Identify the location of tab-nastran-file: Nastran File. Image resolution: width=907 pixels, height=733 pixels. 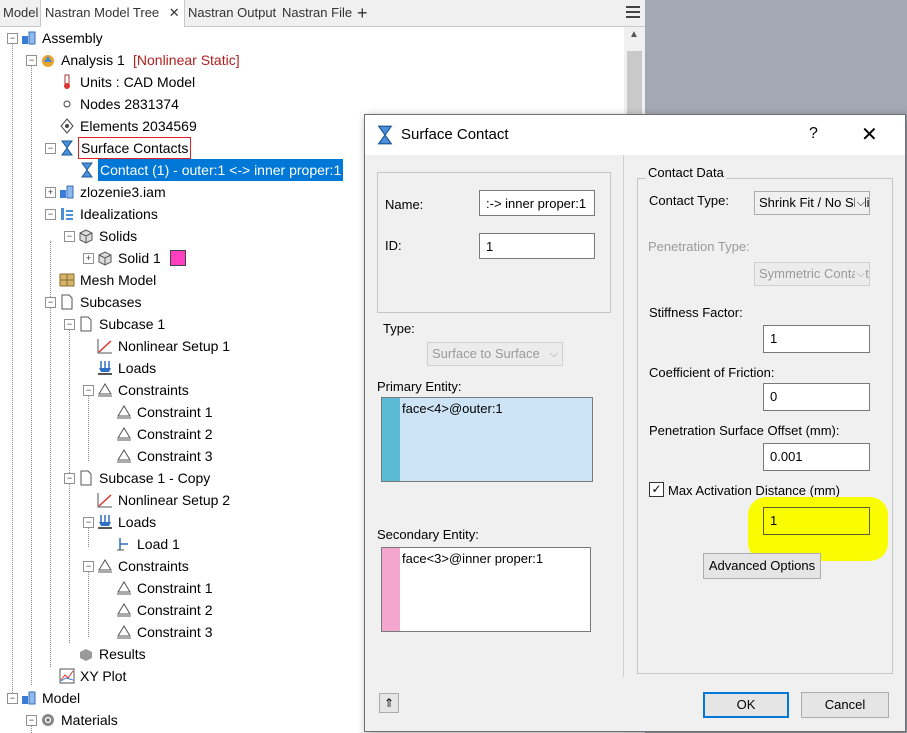
(317, 13).